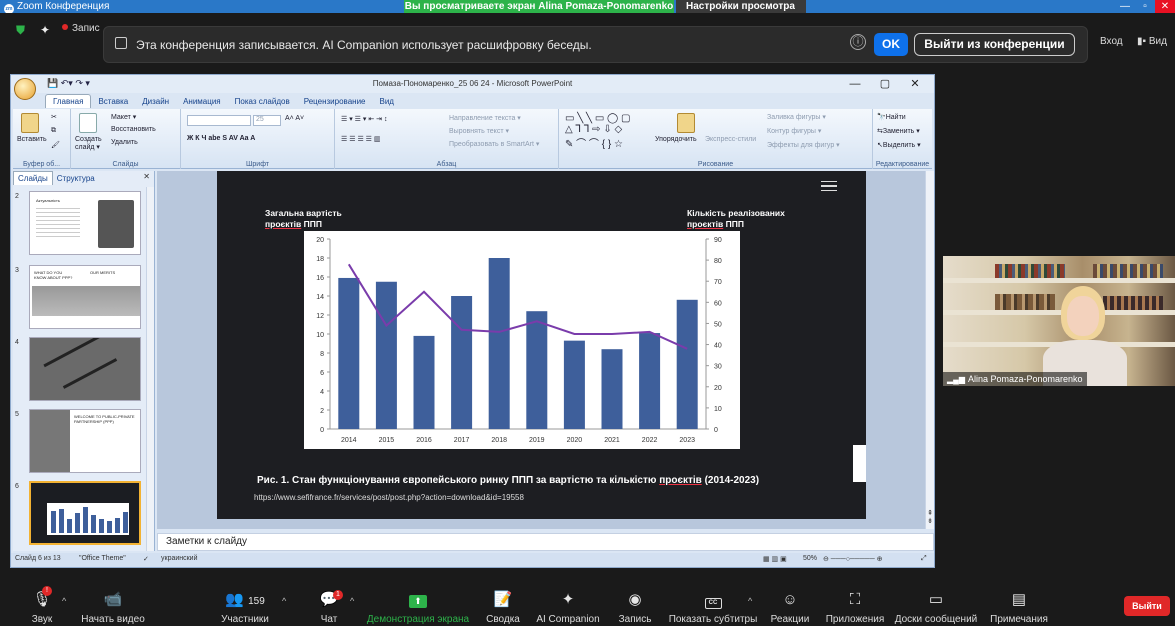  I want to click on shape-outline-button: Контур фигуры ▾, so click(794, 131).